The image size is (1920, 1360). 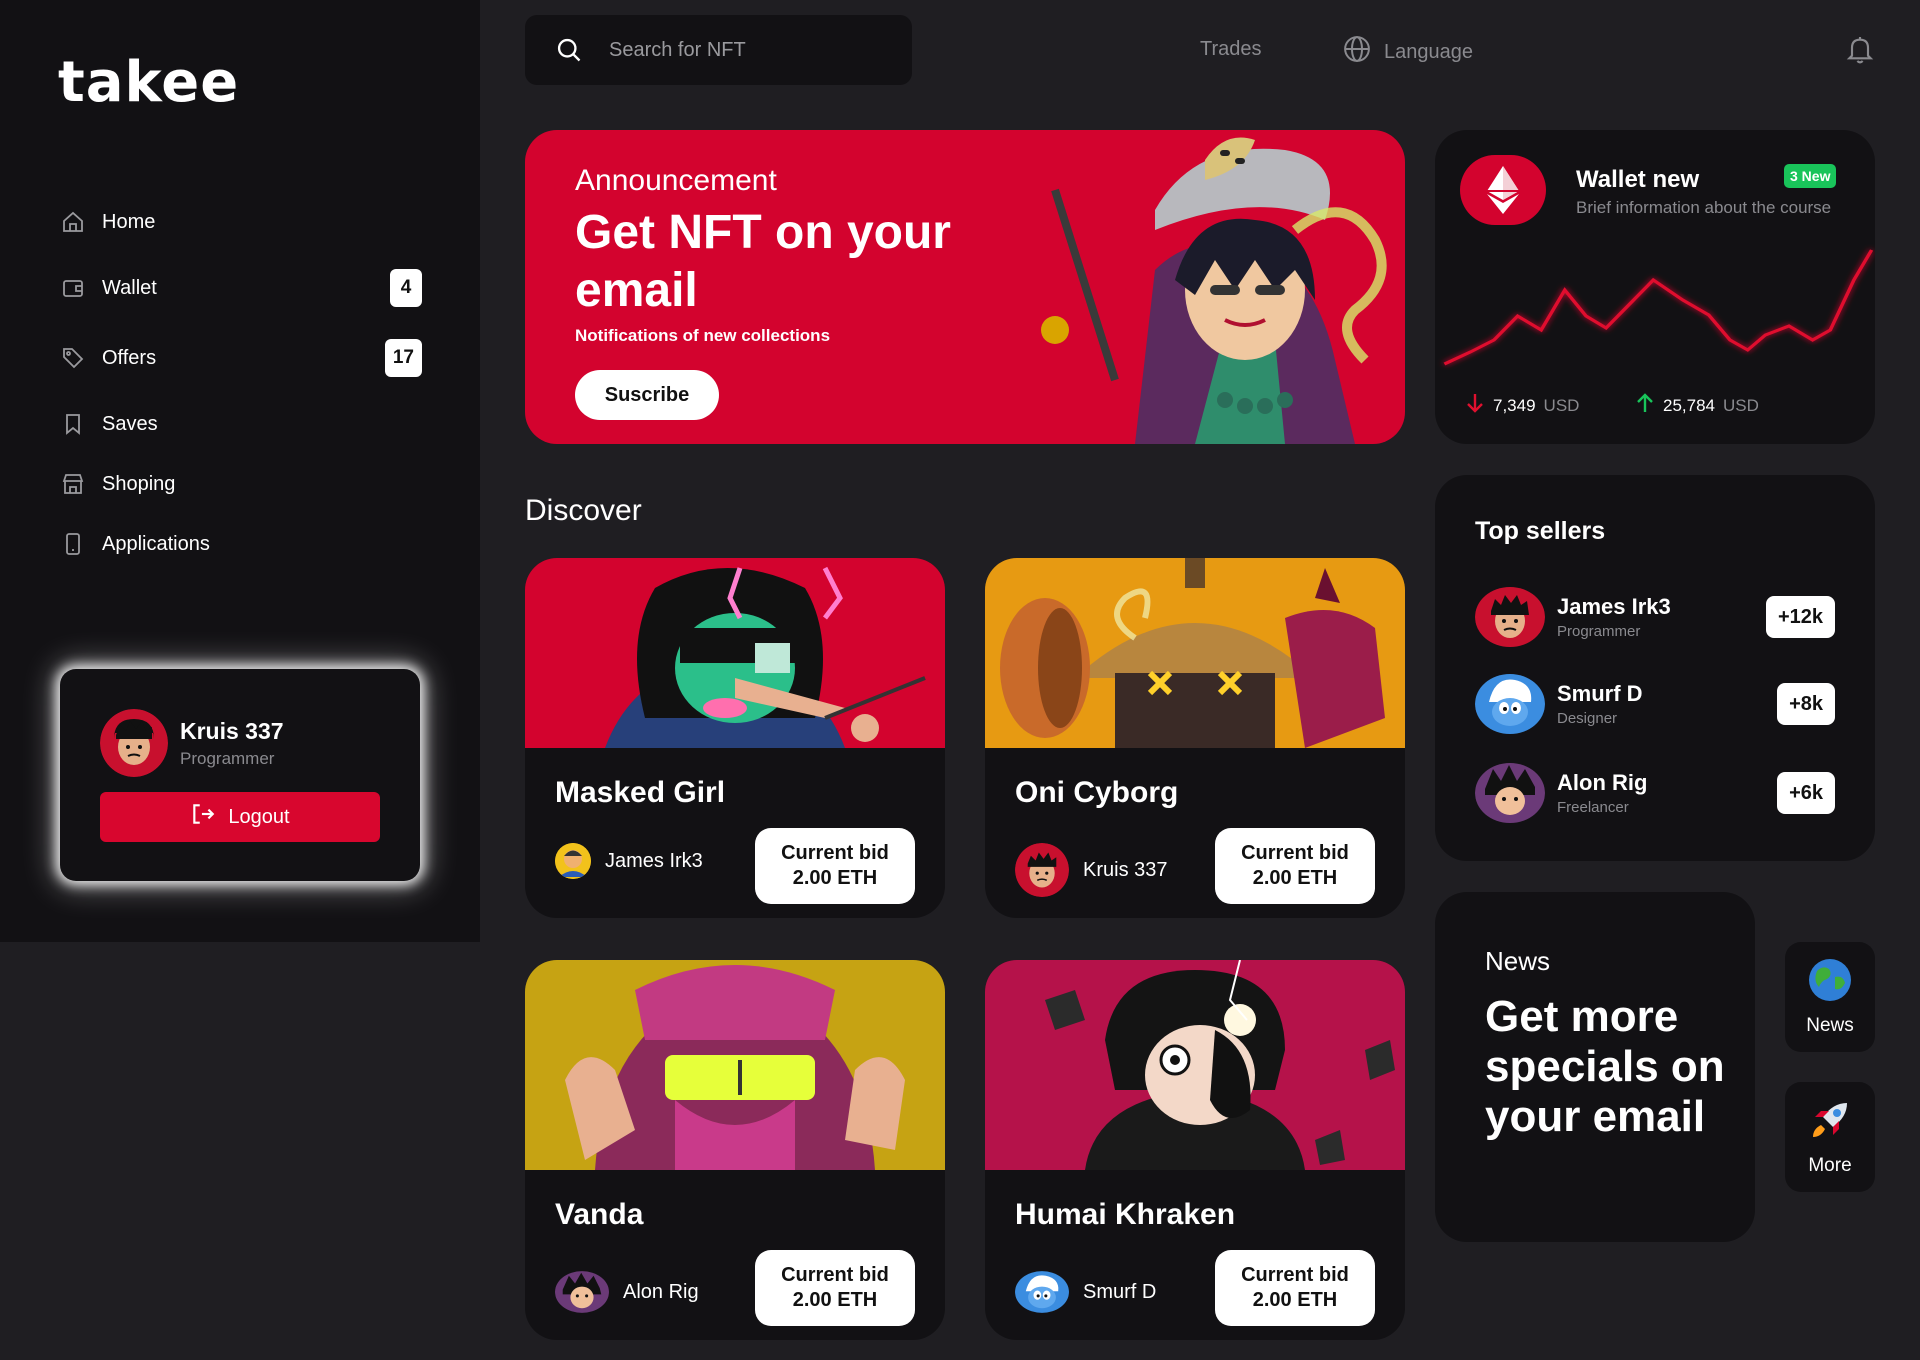 I want to click on news-kicker: News, so click(x=1518, y=961).